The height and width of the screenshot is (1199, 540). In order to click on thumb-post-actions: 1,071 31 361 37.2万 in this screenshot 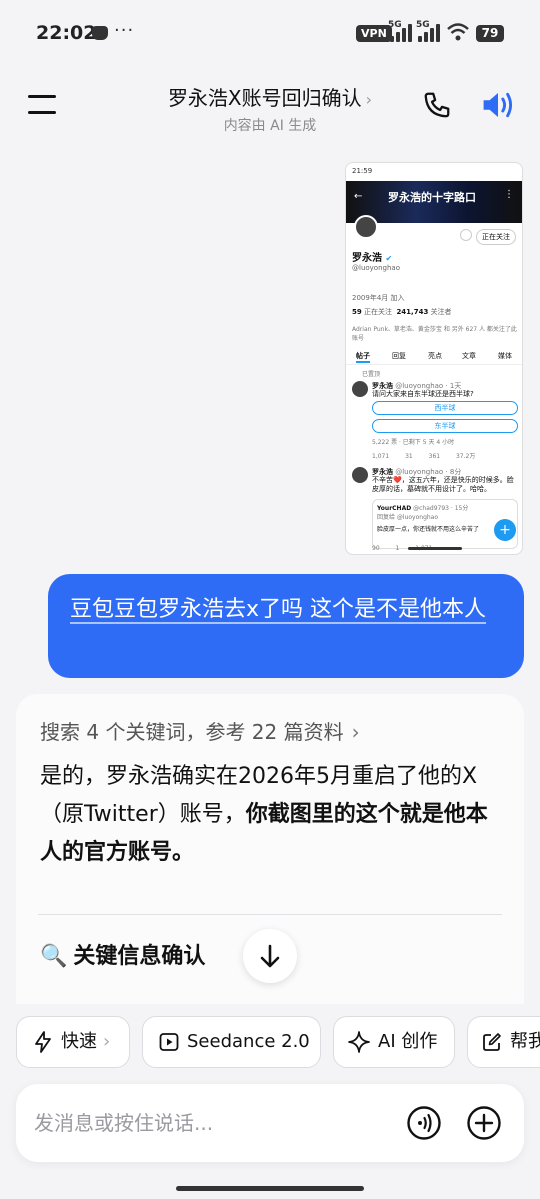, I will do `click(424, 456)`.